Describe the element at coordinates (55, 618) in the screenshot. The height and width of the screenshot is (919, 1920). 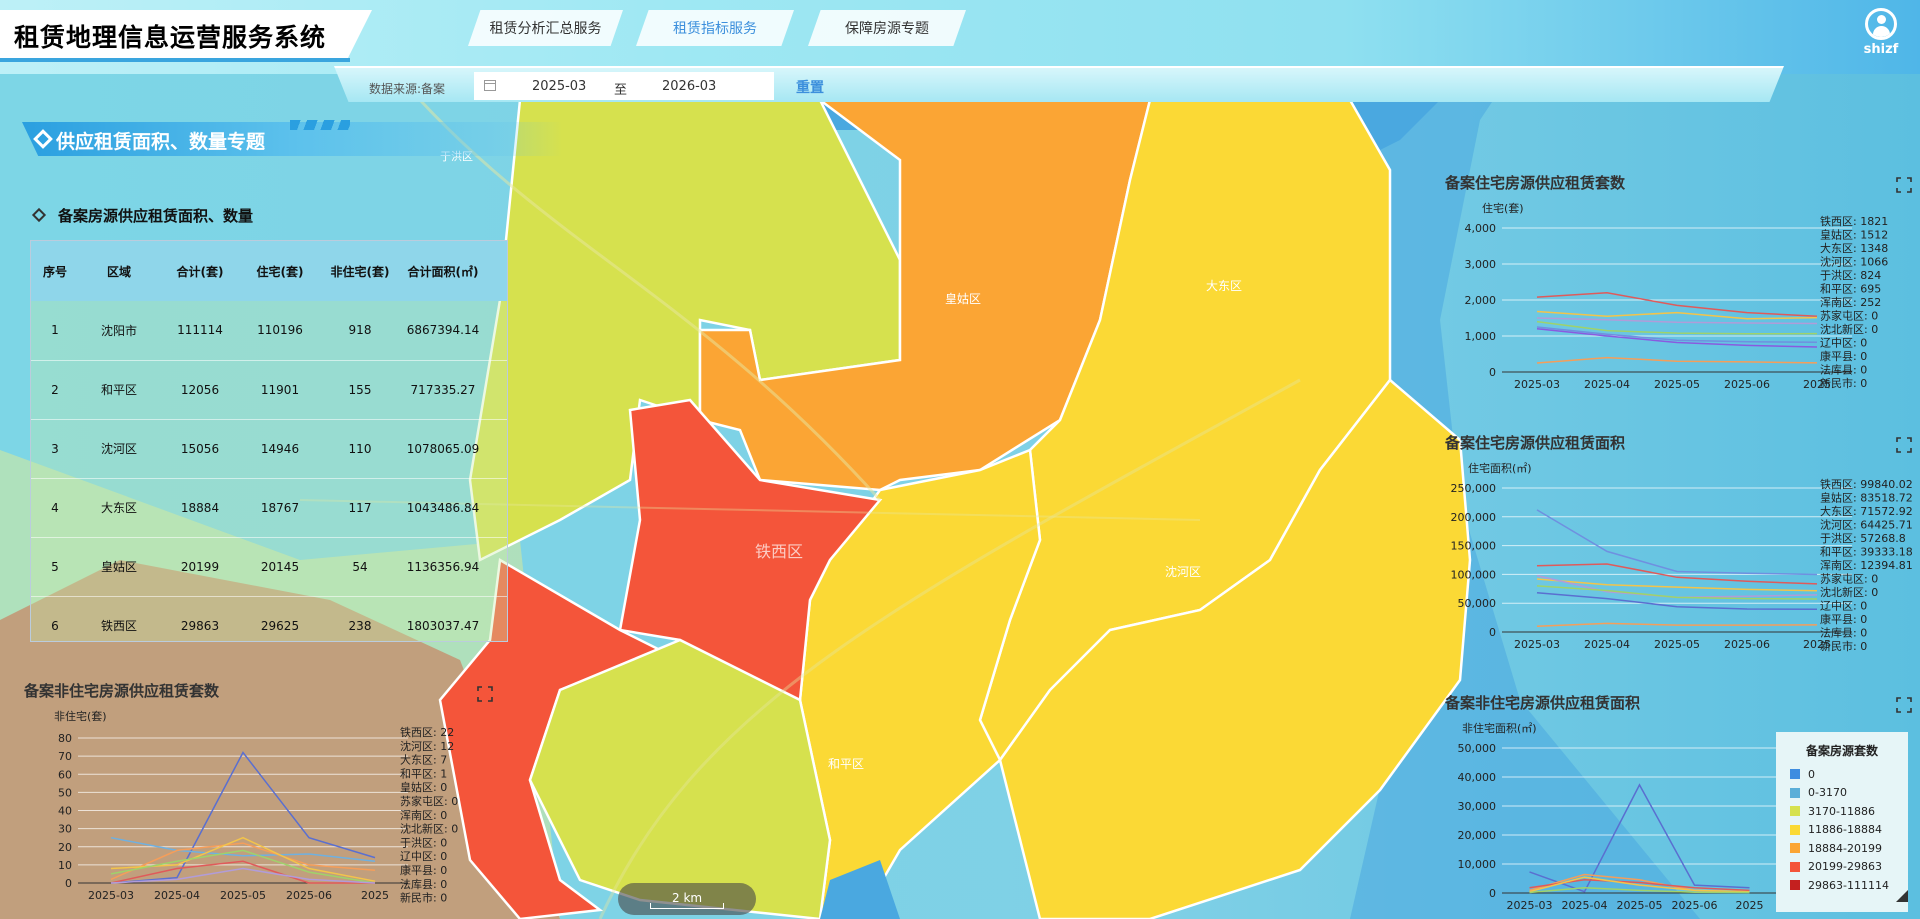
I see `table-cell: 6` at that location.